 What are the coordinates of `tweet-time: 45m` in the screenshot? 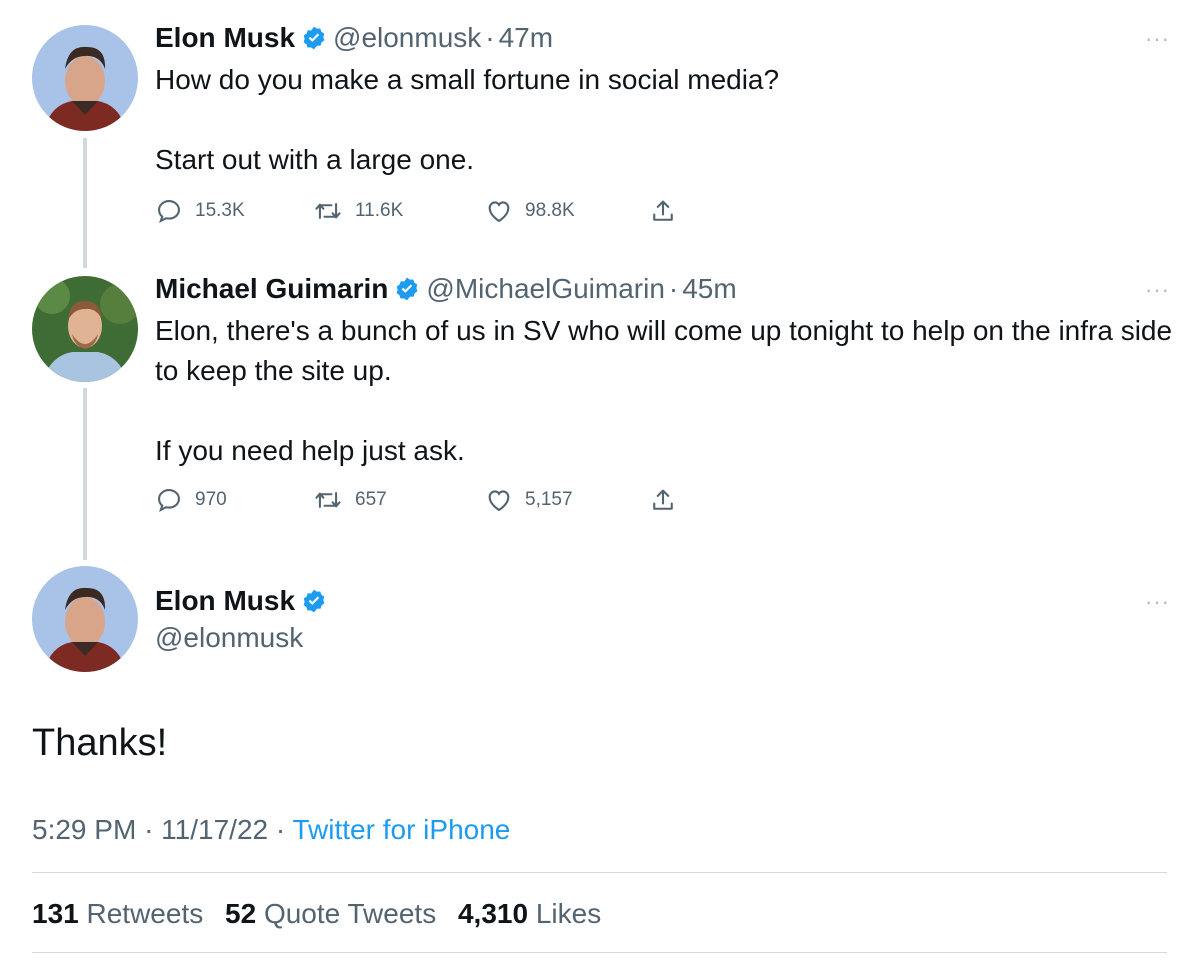 It's located at (709, 288).